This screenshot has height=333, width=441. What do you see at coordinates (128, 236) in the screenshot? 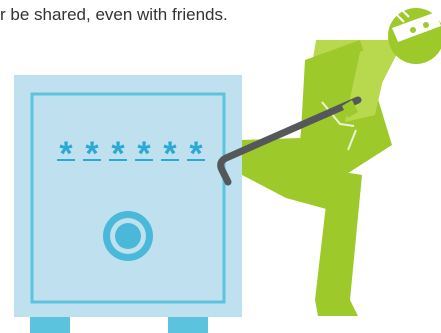
I see `dial-icon` at bounding box center [128, 236].